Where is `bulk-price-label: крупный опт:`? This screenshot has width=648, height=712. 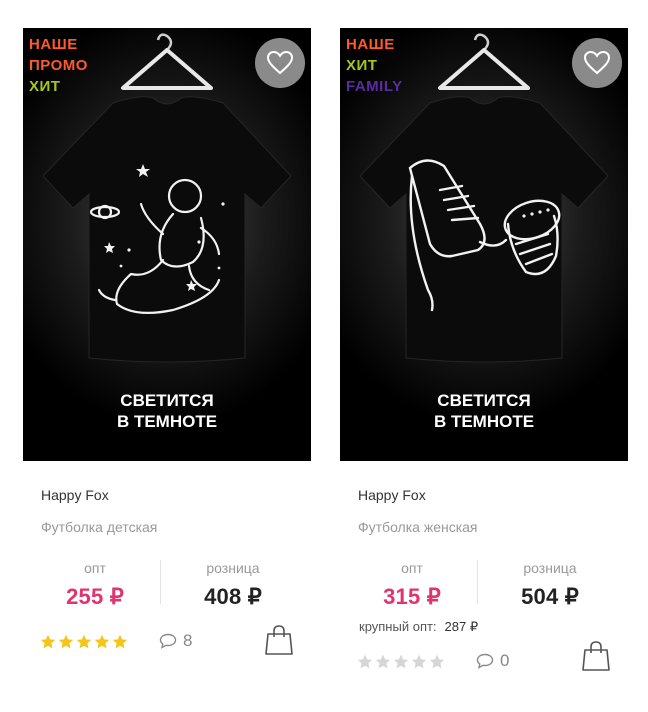
bulk-price-label: крупный опт: is located at coordinates (398, 626).